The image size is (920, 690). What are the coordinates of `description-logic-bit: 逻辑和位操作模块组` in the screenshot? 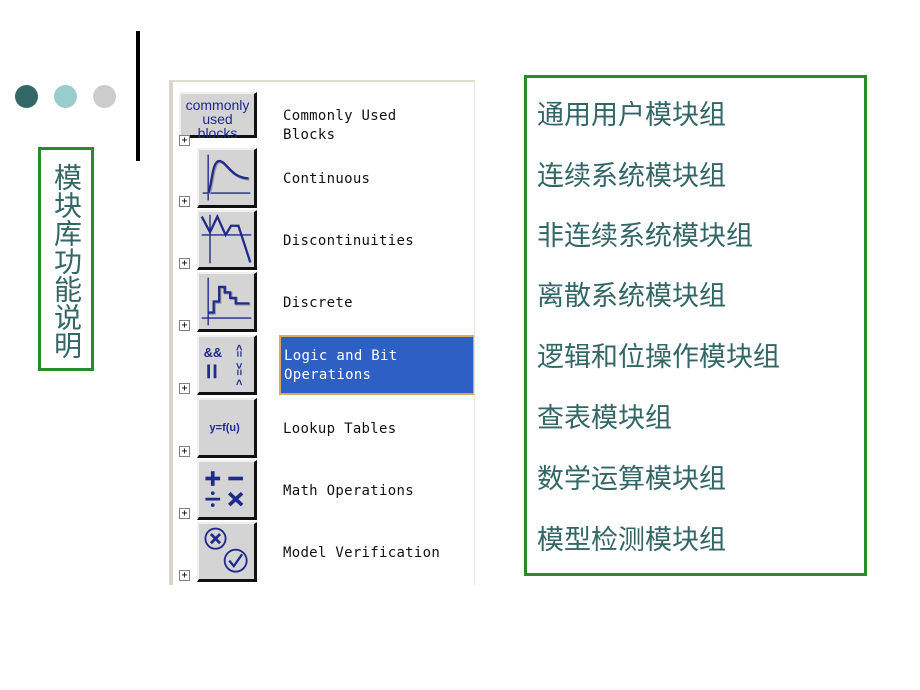 It's located at (658, 357).